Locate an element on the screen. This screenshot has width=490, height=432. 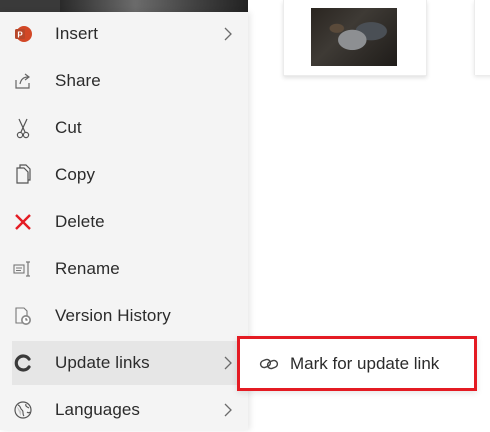
menu-item-label: Share is located at coordinates (78, 80).